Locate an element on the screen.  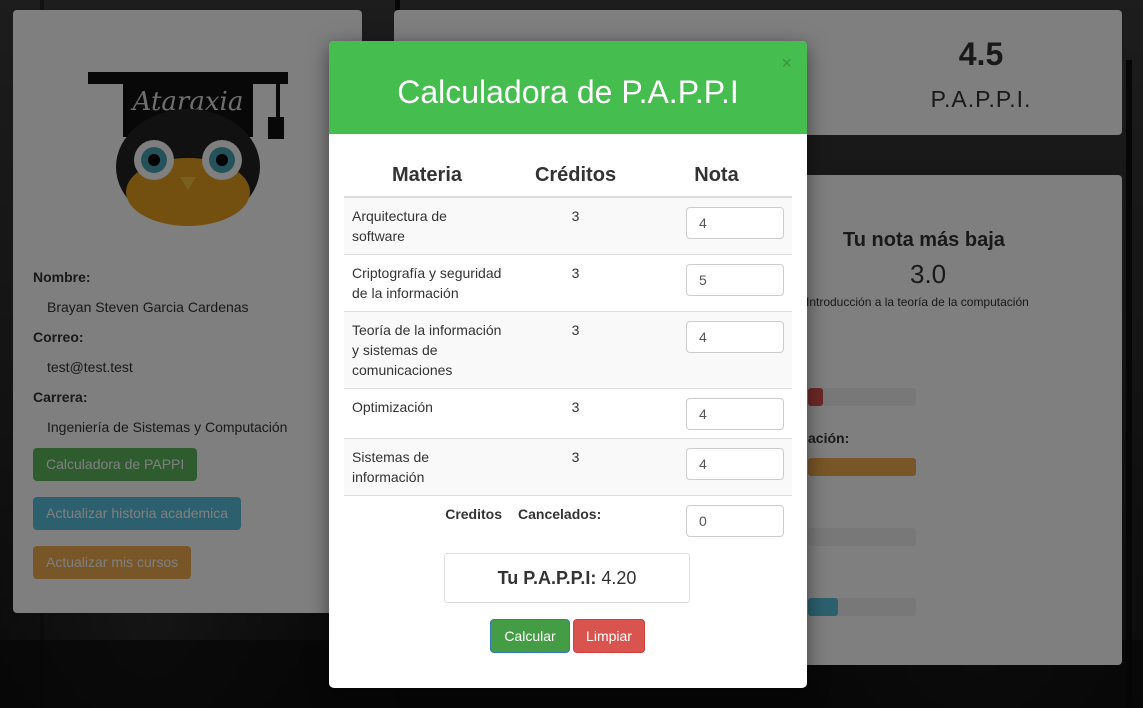
table-row: Arquitectura de software 3 is located at coordinates (568, 225).